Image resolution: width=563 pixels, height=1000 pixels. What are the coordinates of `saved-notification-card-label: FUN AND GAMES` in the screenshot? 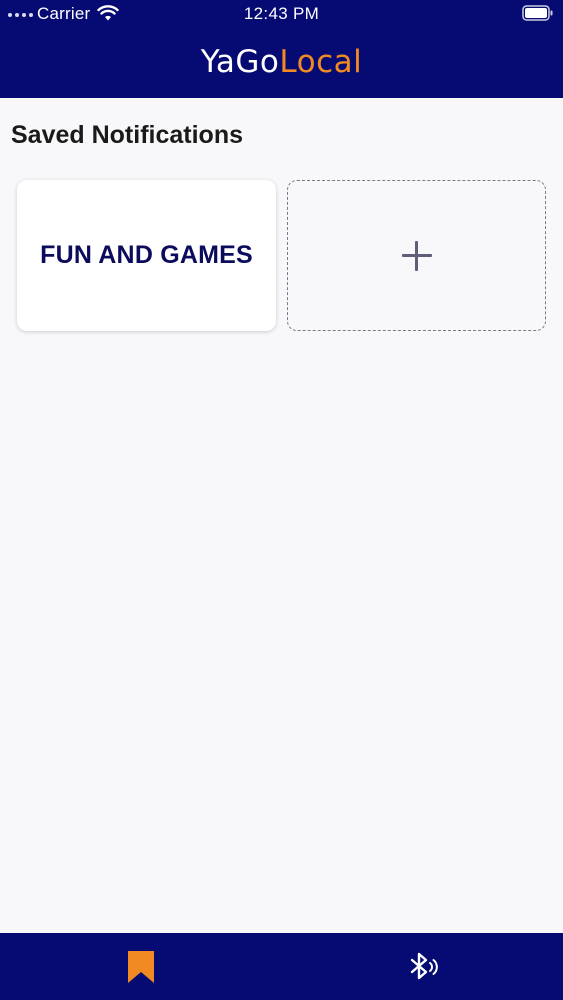 It's located at (146, 255).